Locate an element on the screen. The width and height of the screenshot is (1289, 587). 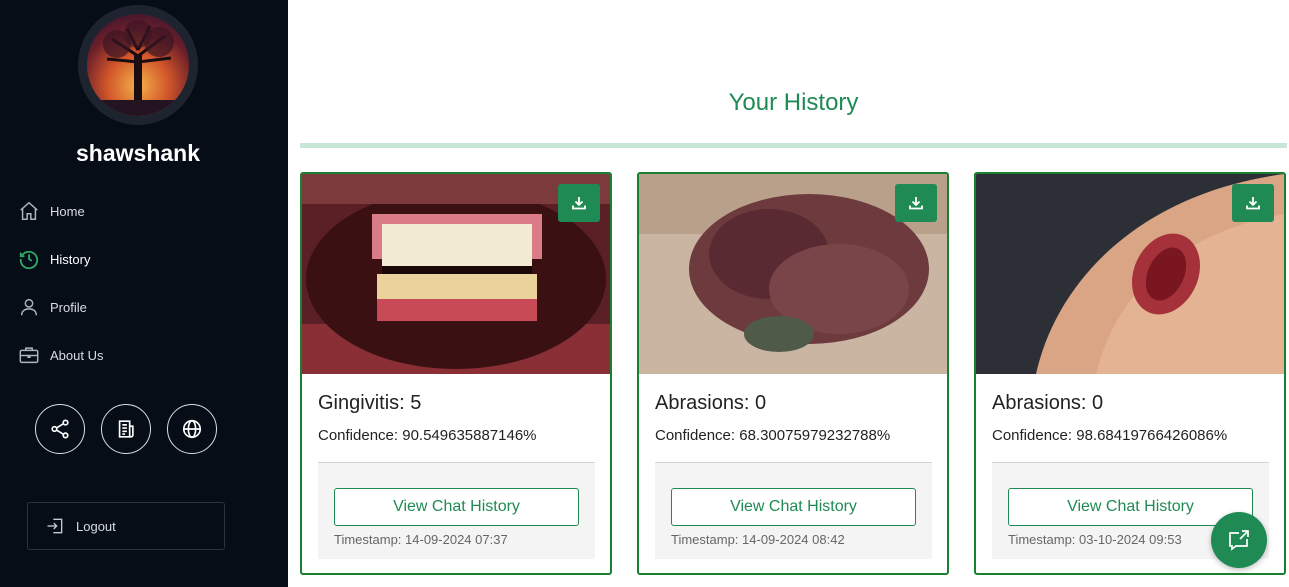
share-icon is located at coordinates (60, 429).